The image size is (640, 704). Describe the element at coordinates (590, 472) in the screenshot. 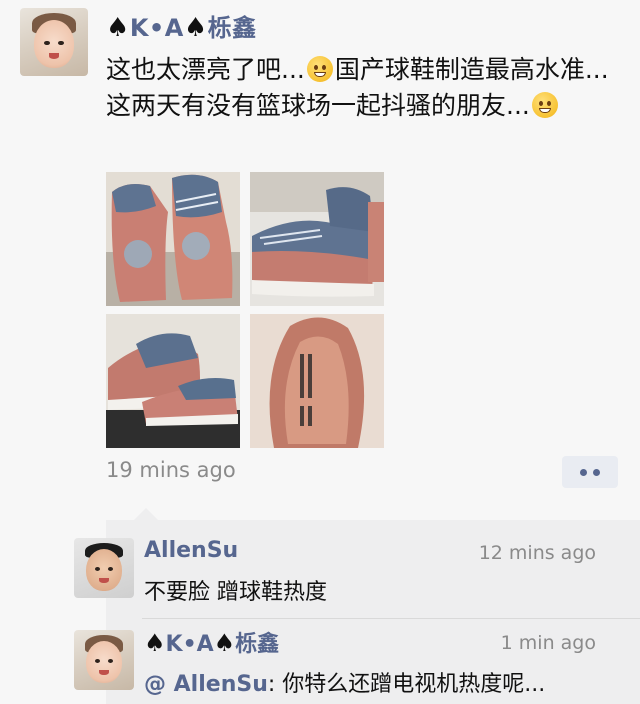

I see `more-actions-button` at that location.